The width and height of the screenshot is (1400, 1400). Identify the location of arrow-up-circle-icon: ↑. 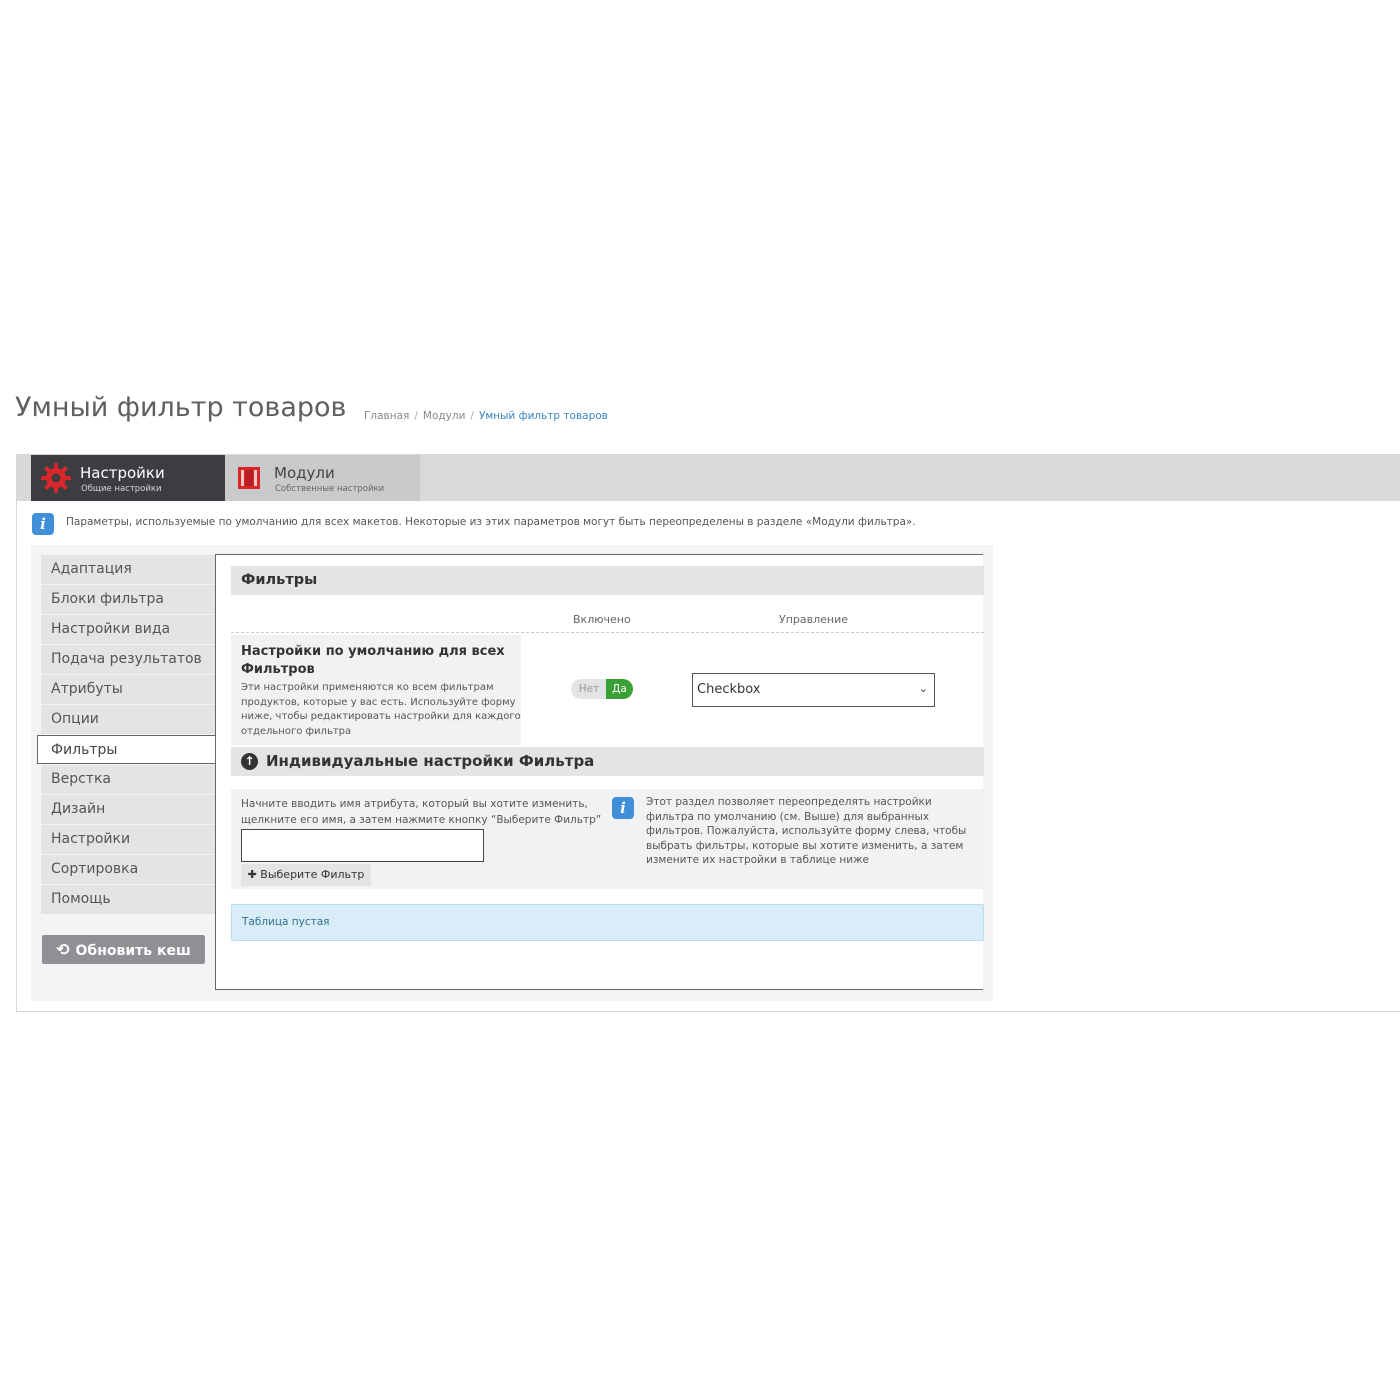
(249, 761).